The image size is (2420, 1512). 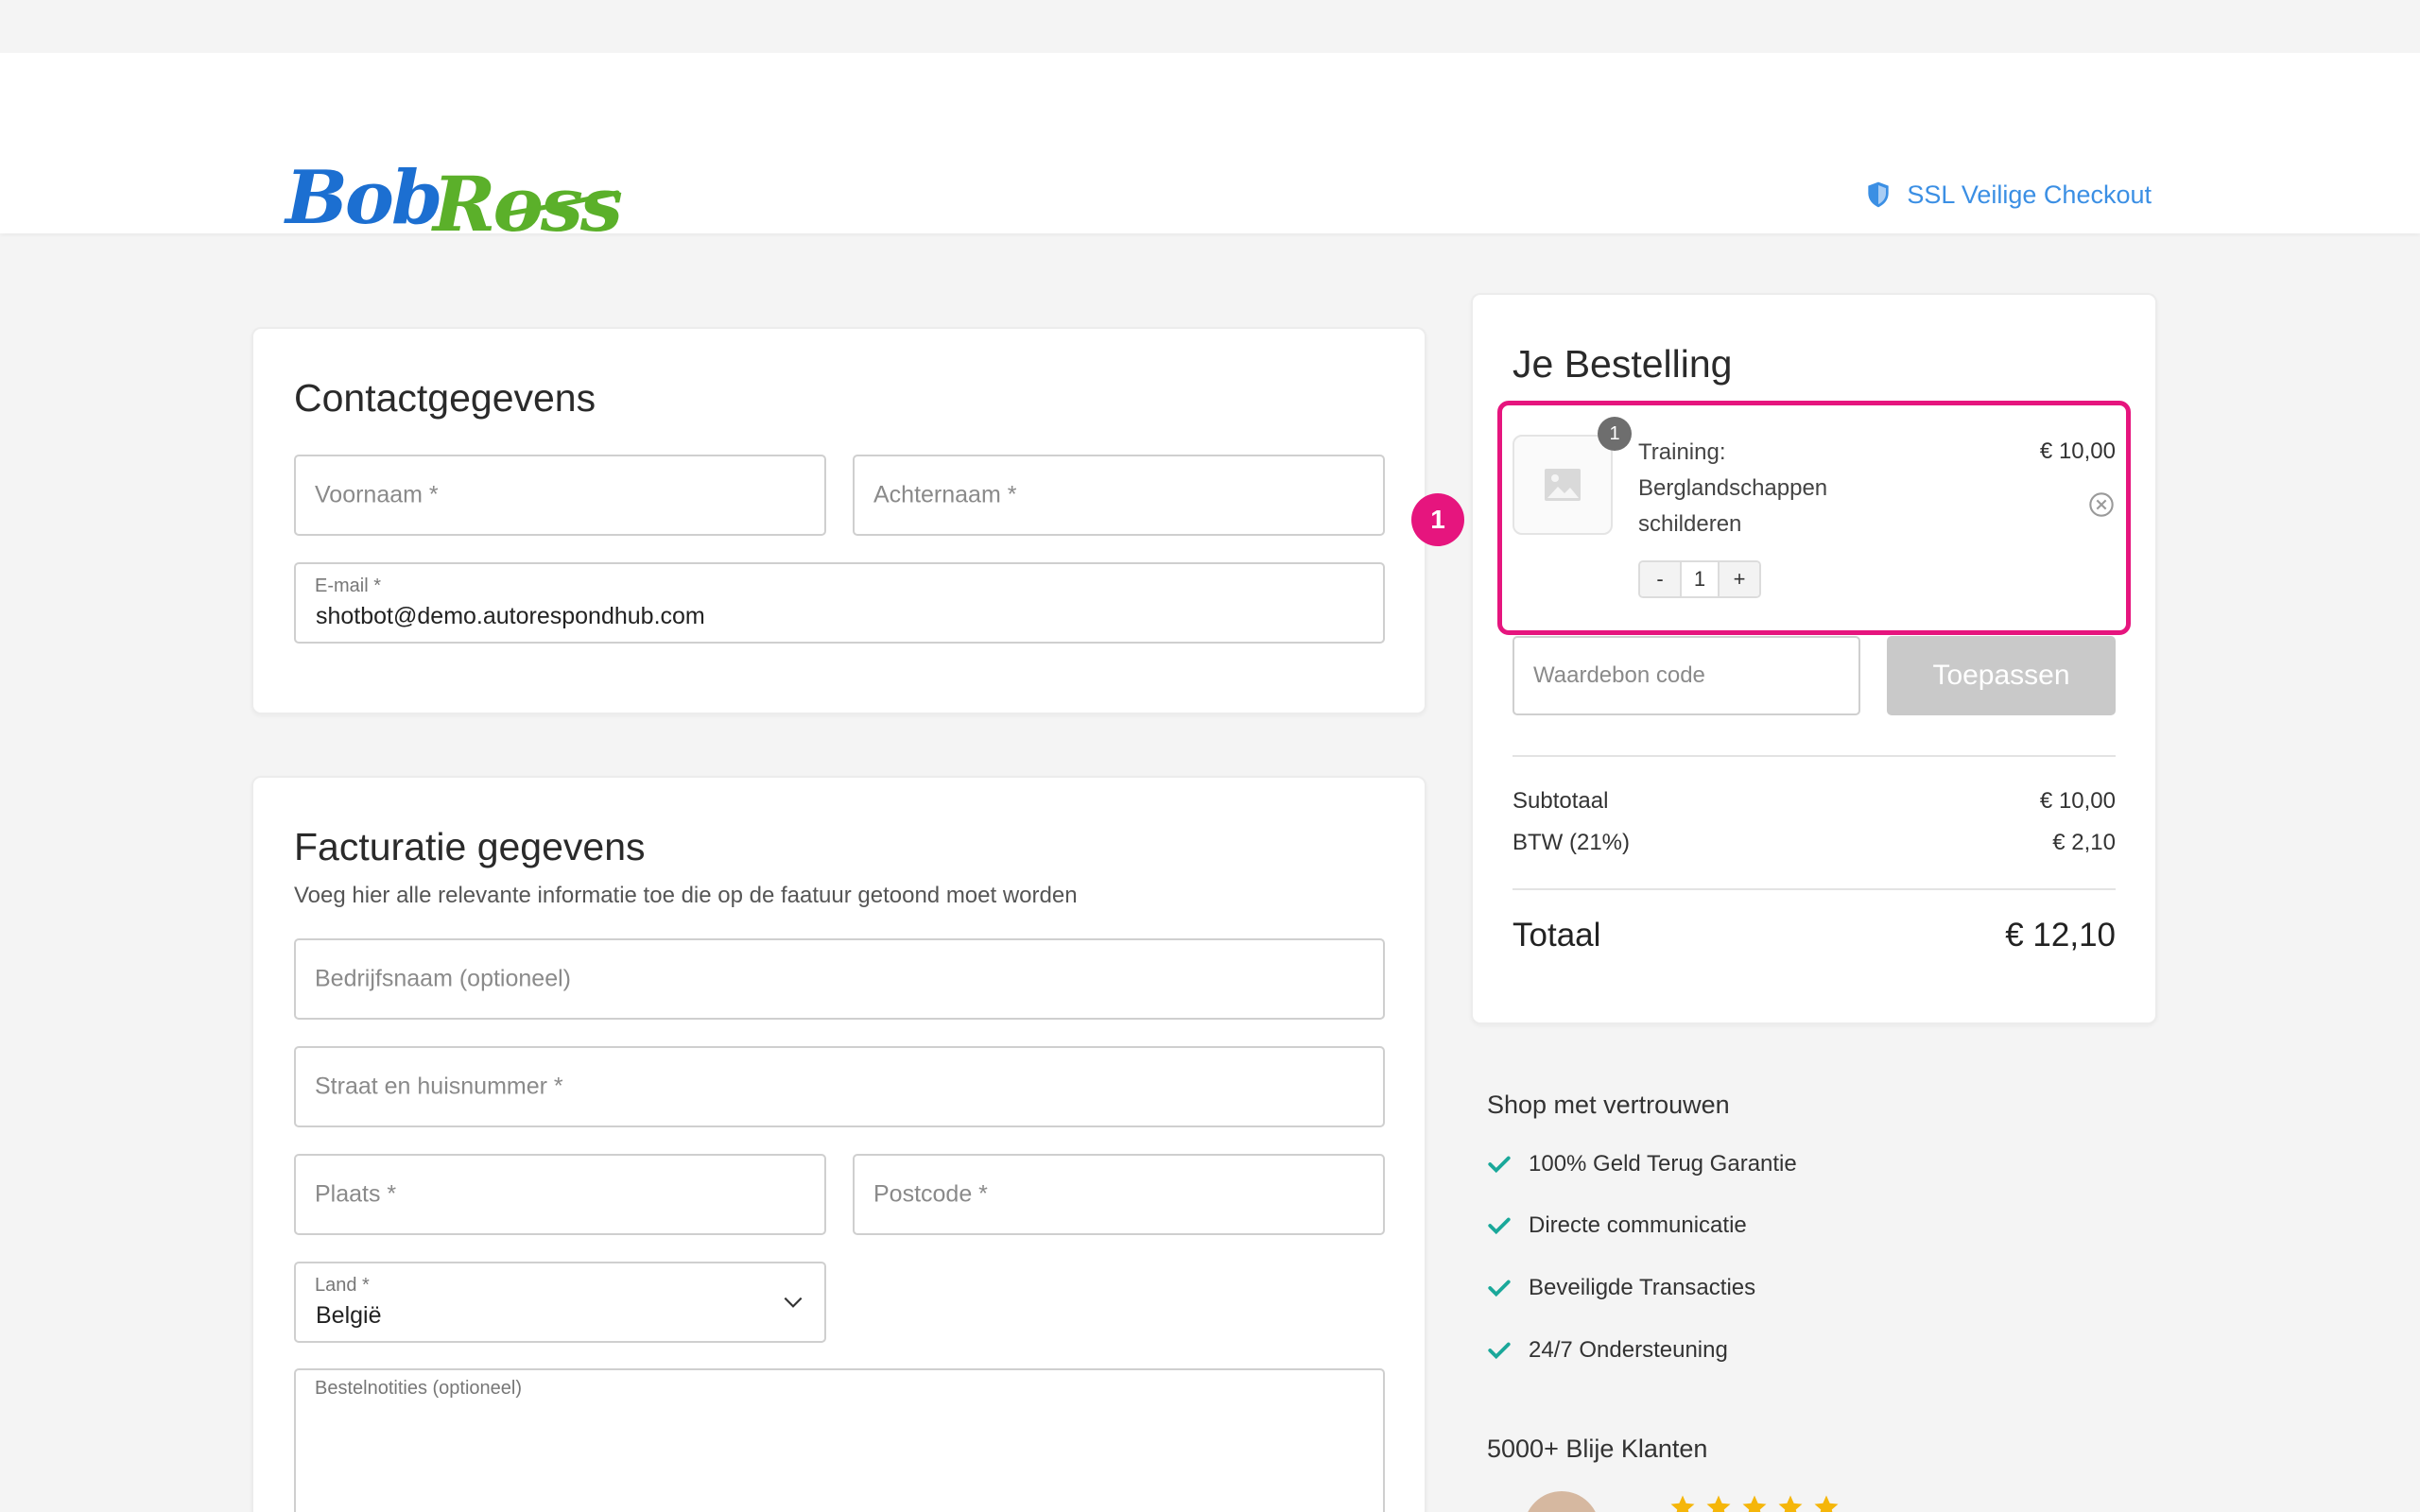 I want to click on bob-ross-logo: Bob Ross, so click(x=452, y=199).